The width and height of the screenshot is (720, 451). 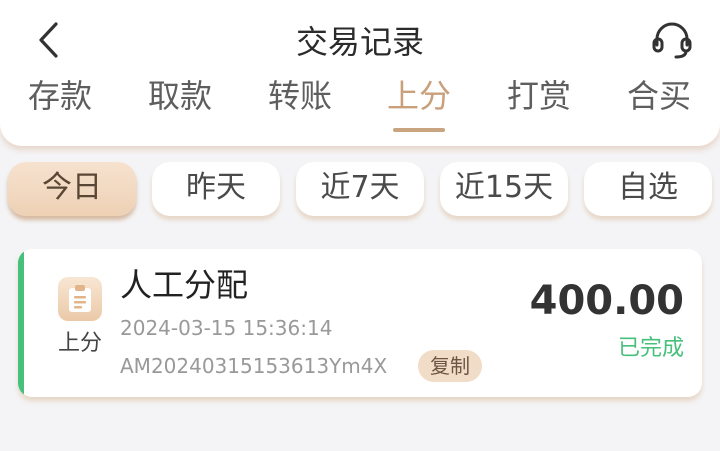 What do you see at coordinates (180, 98) in the screenshot?
I see `tab-withdraw: 取款` at bounding box center [180, 98].